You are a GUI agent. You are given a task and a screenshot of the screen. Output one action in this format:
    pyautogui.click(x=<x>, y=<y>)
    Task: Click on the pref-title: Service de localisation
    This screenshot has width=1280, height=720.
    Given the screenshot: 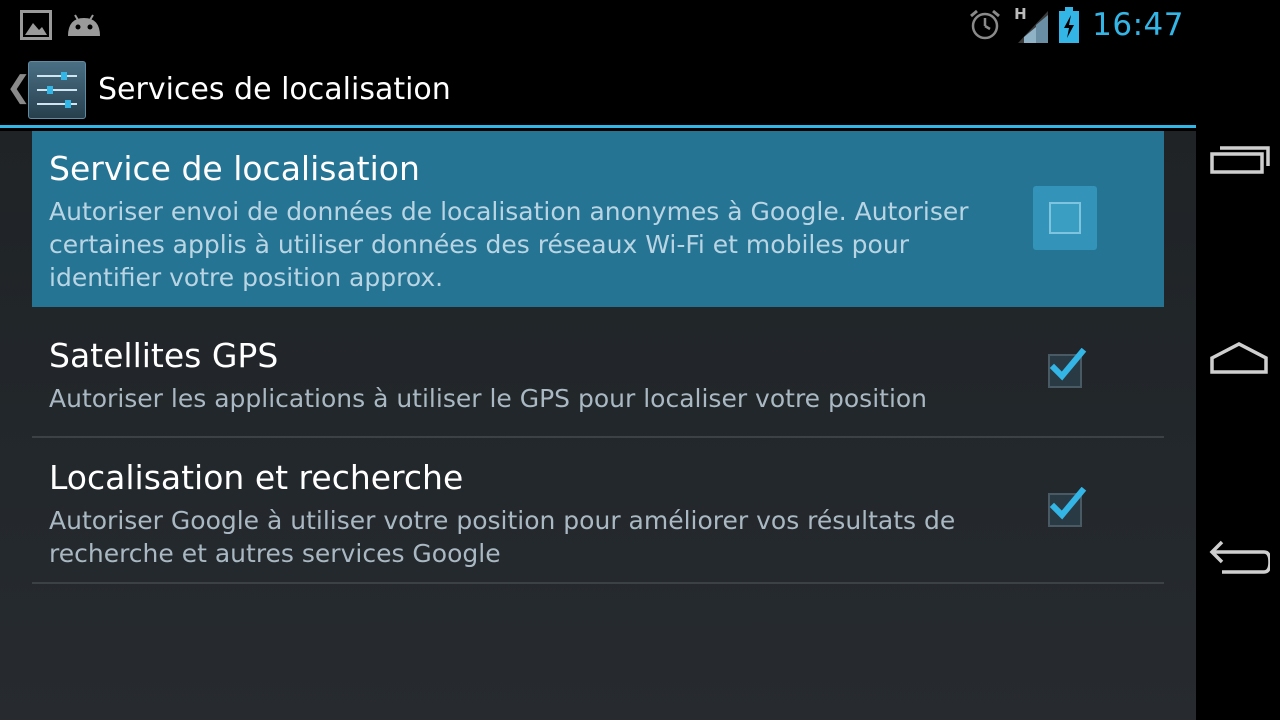 What is the action you would take?
    pyautogui.click(x=234, y=168)
    